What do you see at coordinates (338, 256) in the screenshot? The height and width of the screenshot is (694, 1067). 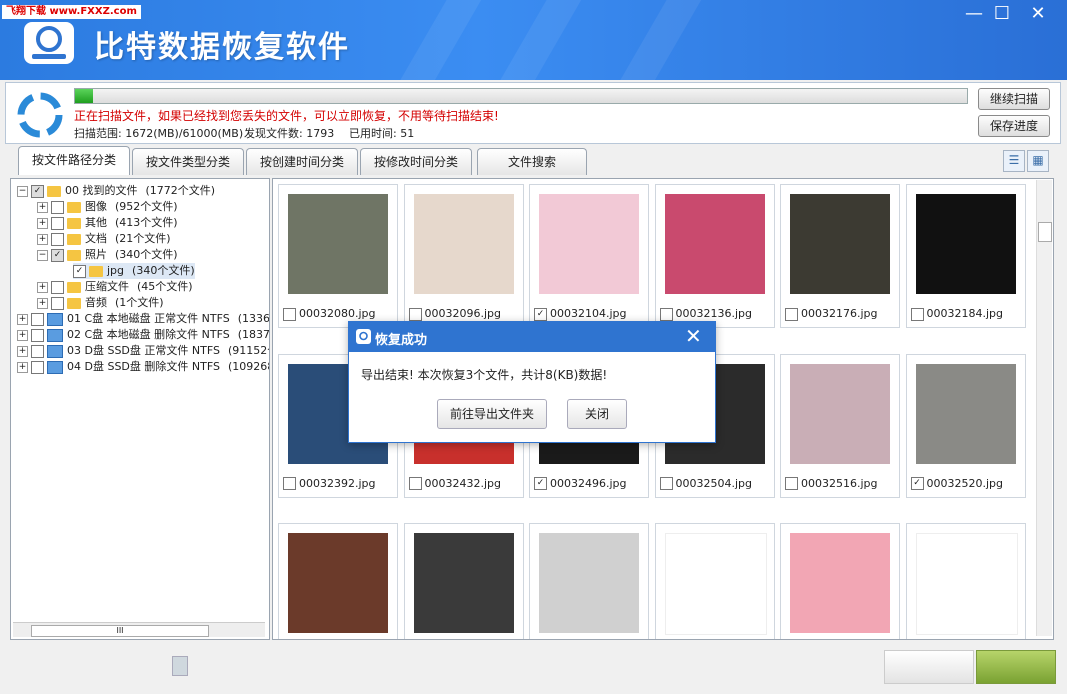 I see `file-thumbnail: 00032080.jpg` at bounding box center [338, 256].